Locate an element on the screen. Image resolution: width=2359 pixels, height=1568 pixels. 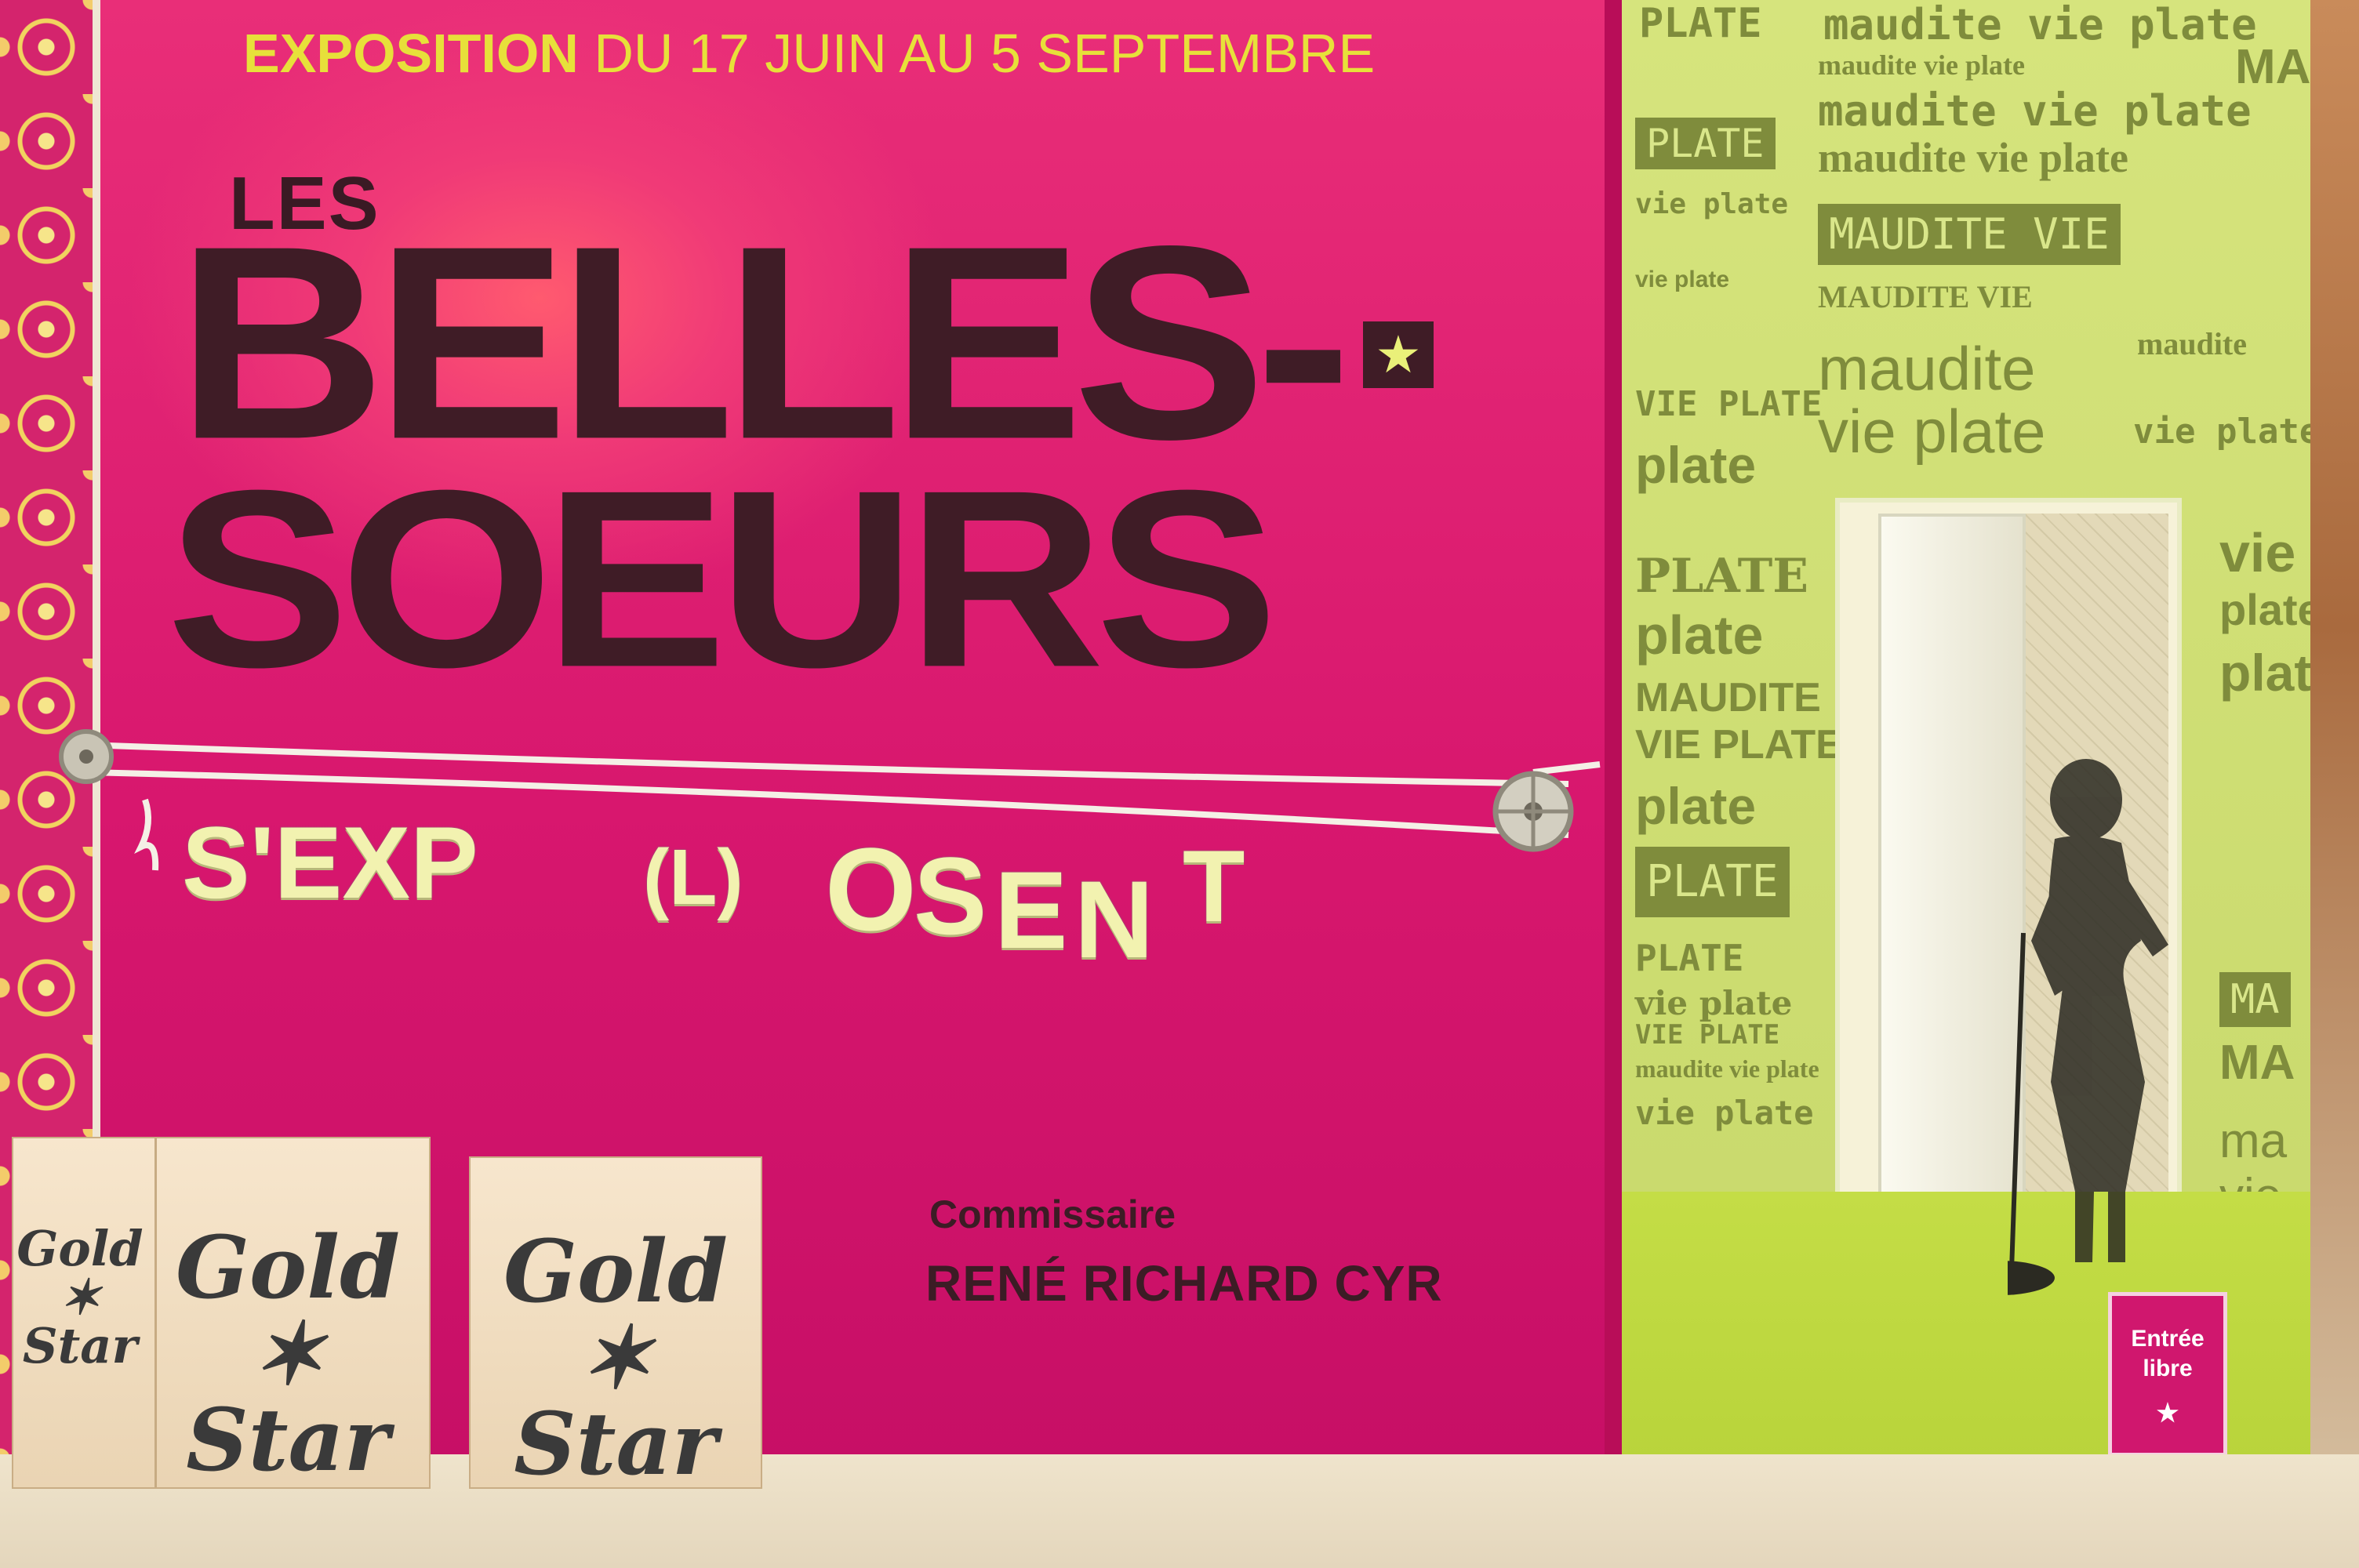
right-pulley is located at coordinates (1533, 811).